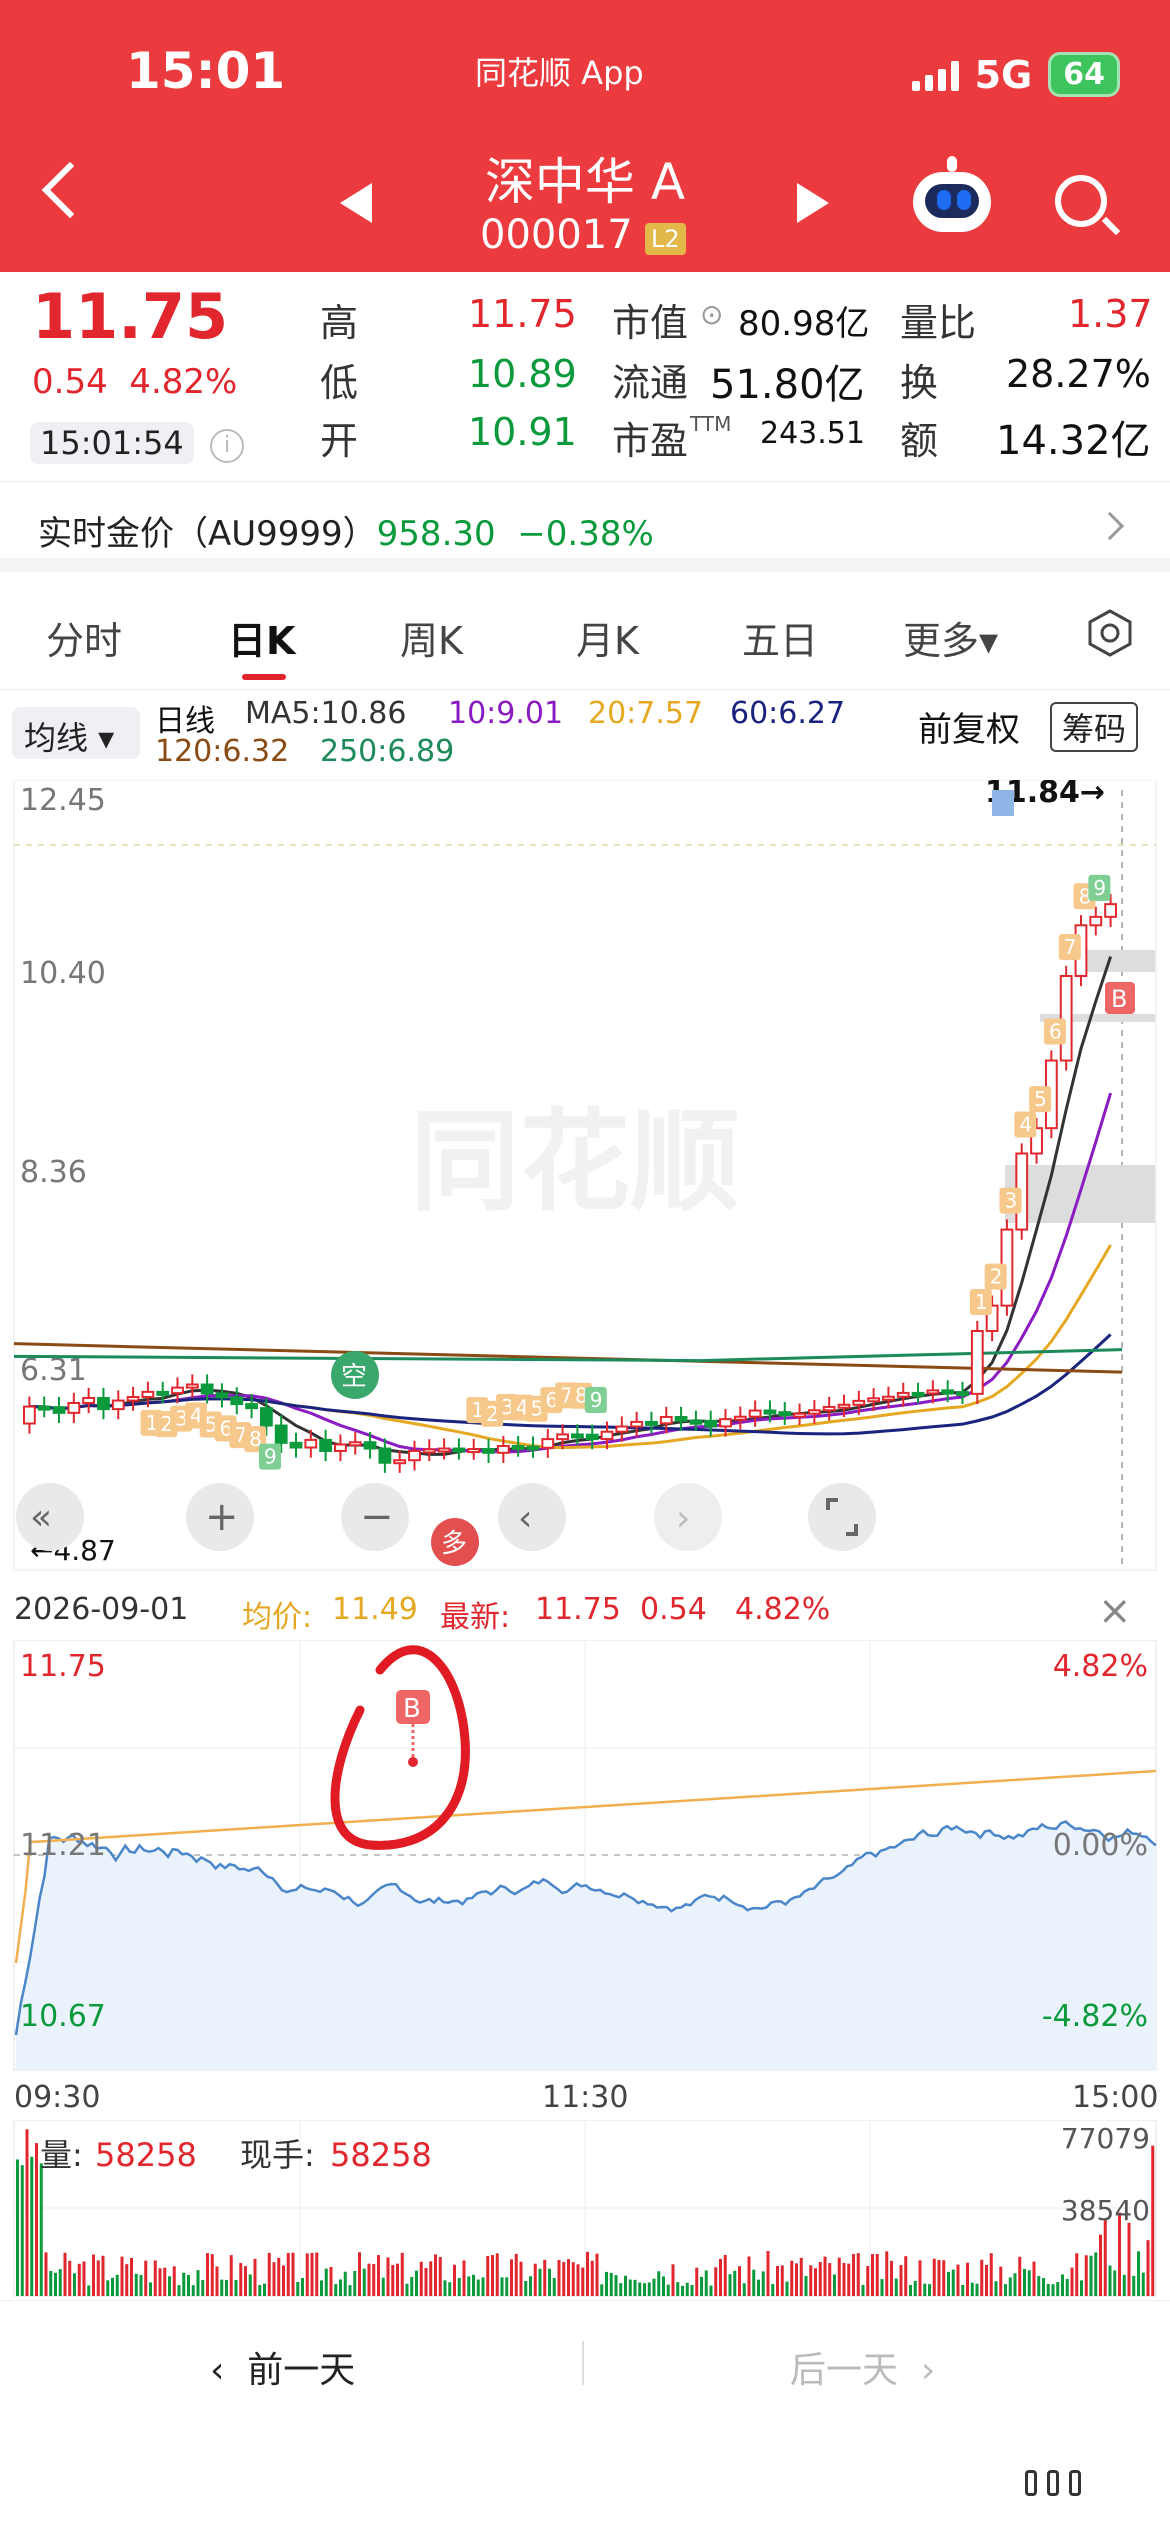 The height and width of the screenshot is (2532, 1170). I want to click on vol-ratio-value: 1.37, so click(1110, 314).